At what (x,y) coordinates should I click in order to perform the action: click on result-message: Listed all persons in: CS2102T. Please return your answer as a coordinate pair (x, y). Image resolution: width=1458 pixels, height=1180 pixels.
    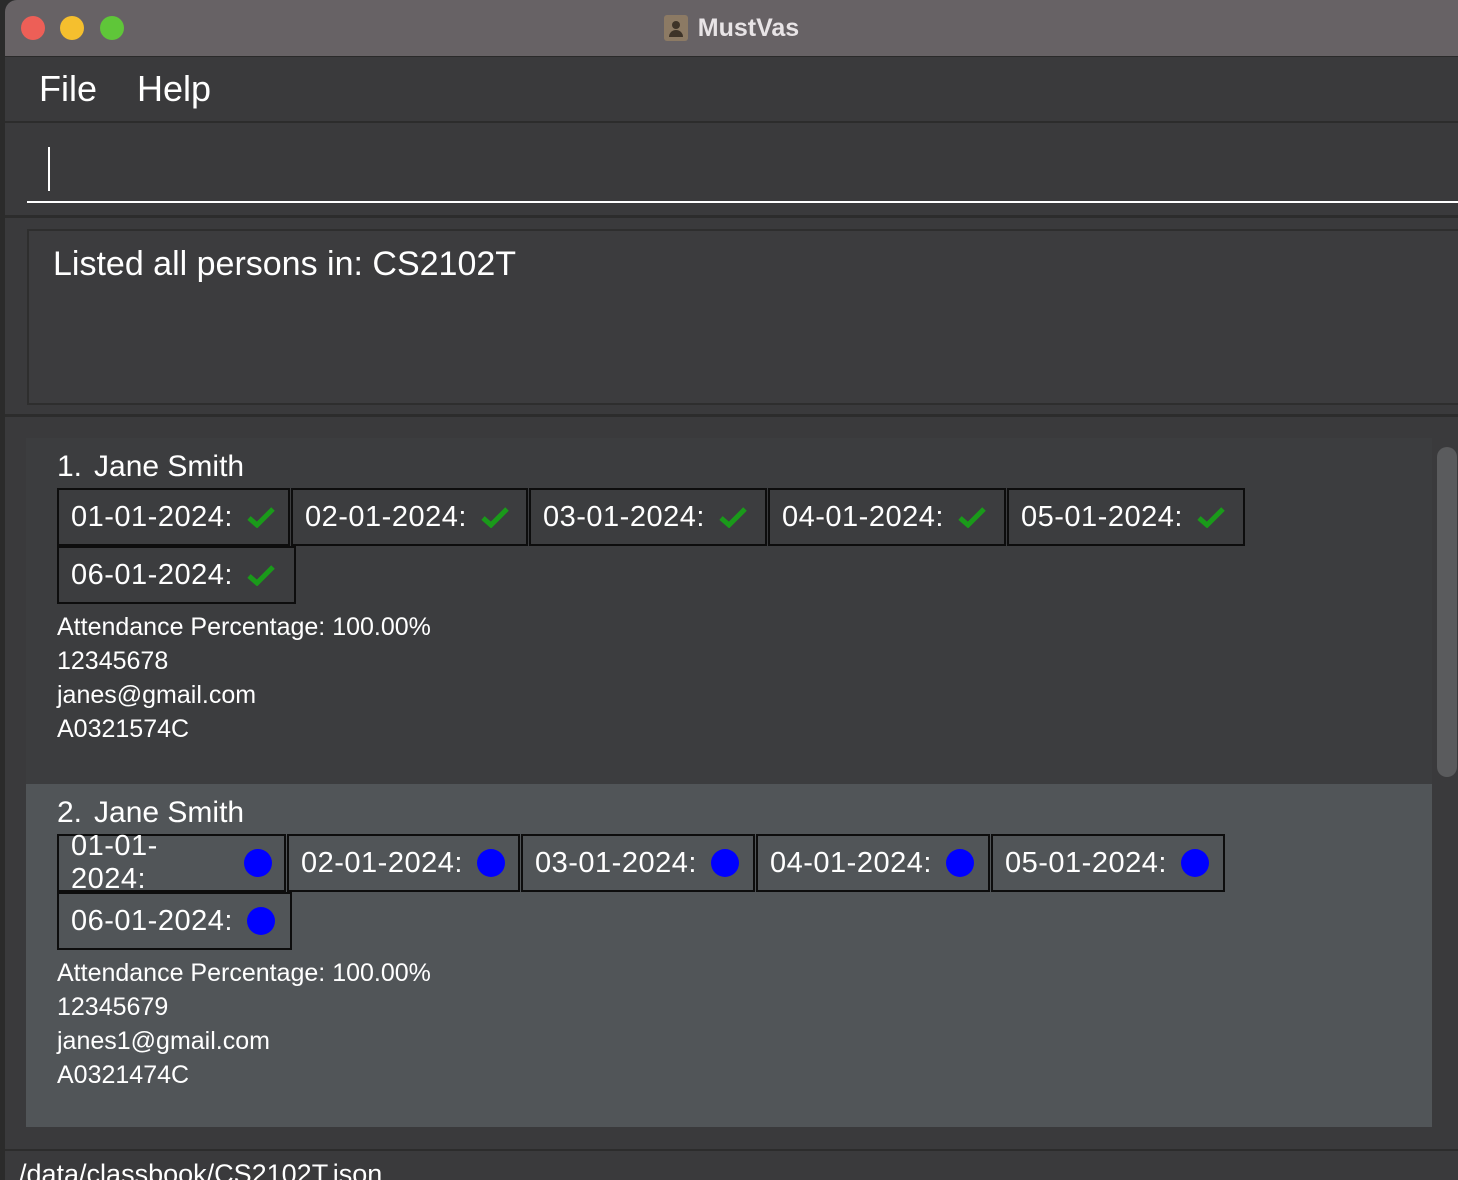
    Looking at the image, I should click on (285, 264).